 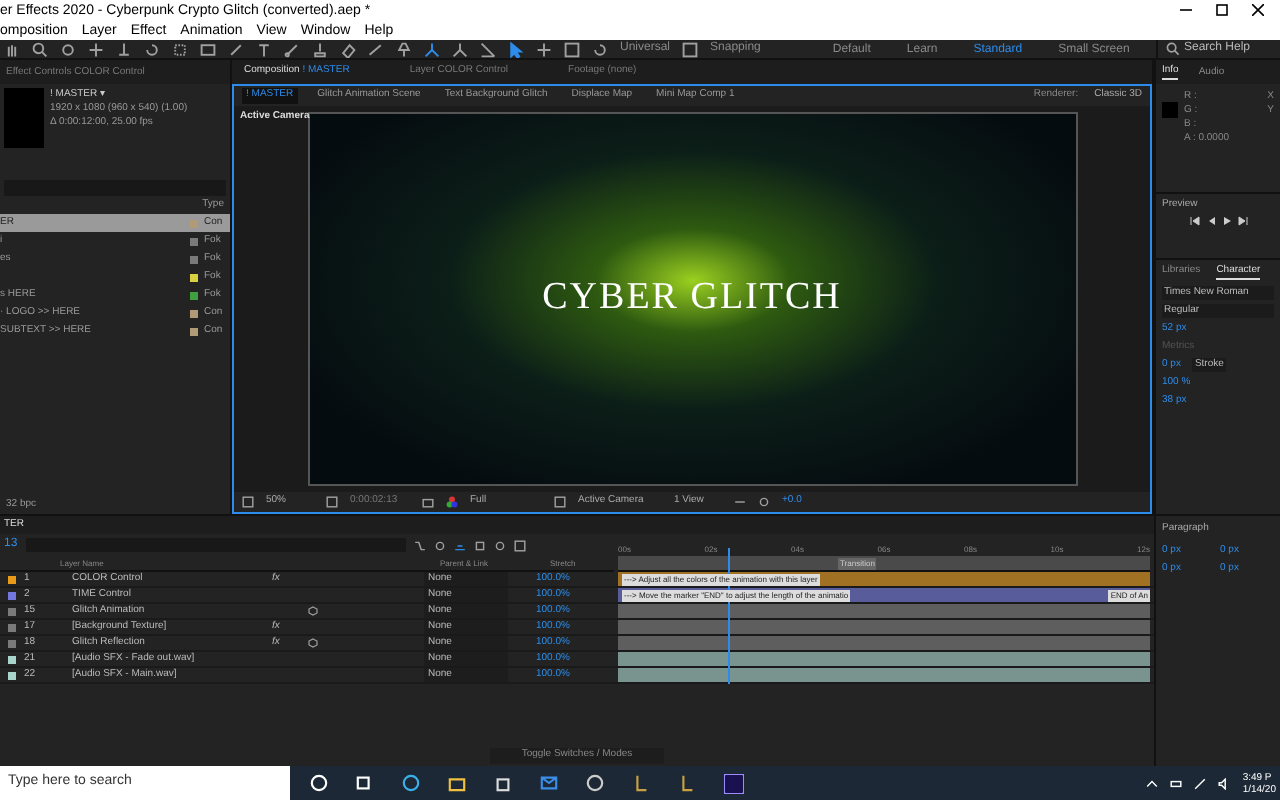 I want to click on play-icon, so click(x=1226, y=221).